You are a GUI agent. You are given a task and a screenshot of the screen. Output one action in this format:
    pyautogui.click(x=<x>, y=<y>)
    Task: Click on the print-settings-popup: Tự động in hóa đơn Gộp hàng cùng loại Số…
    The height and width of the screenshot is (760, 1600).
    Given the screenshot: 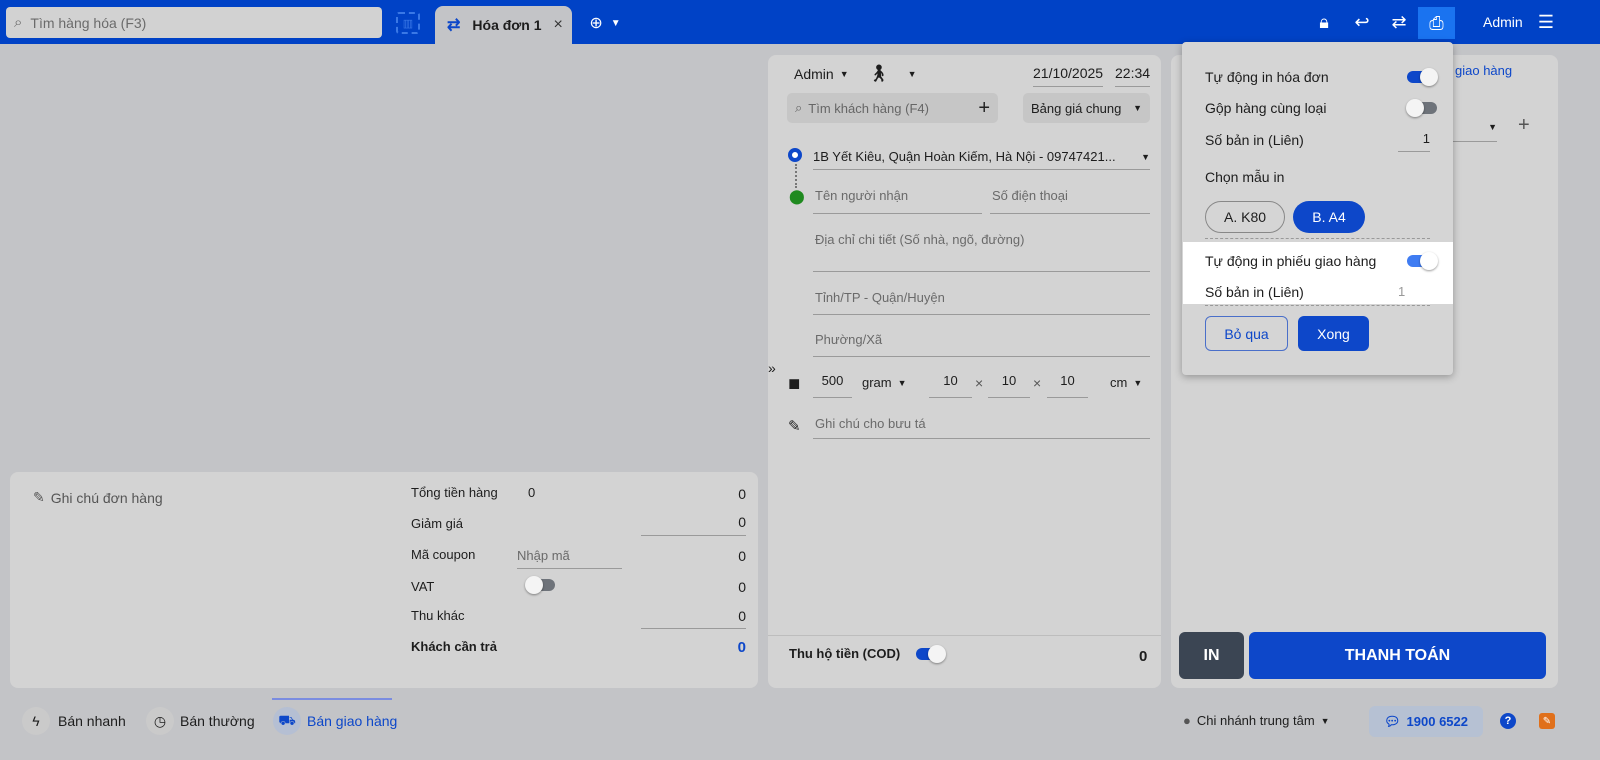 What is the action you would take?
    pyautogui.click(x=1317, y=208)
    